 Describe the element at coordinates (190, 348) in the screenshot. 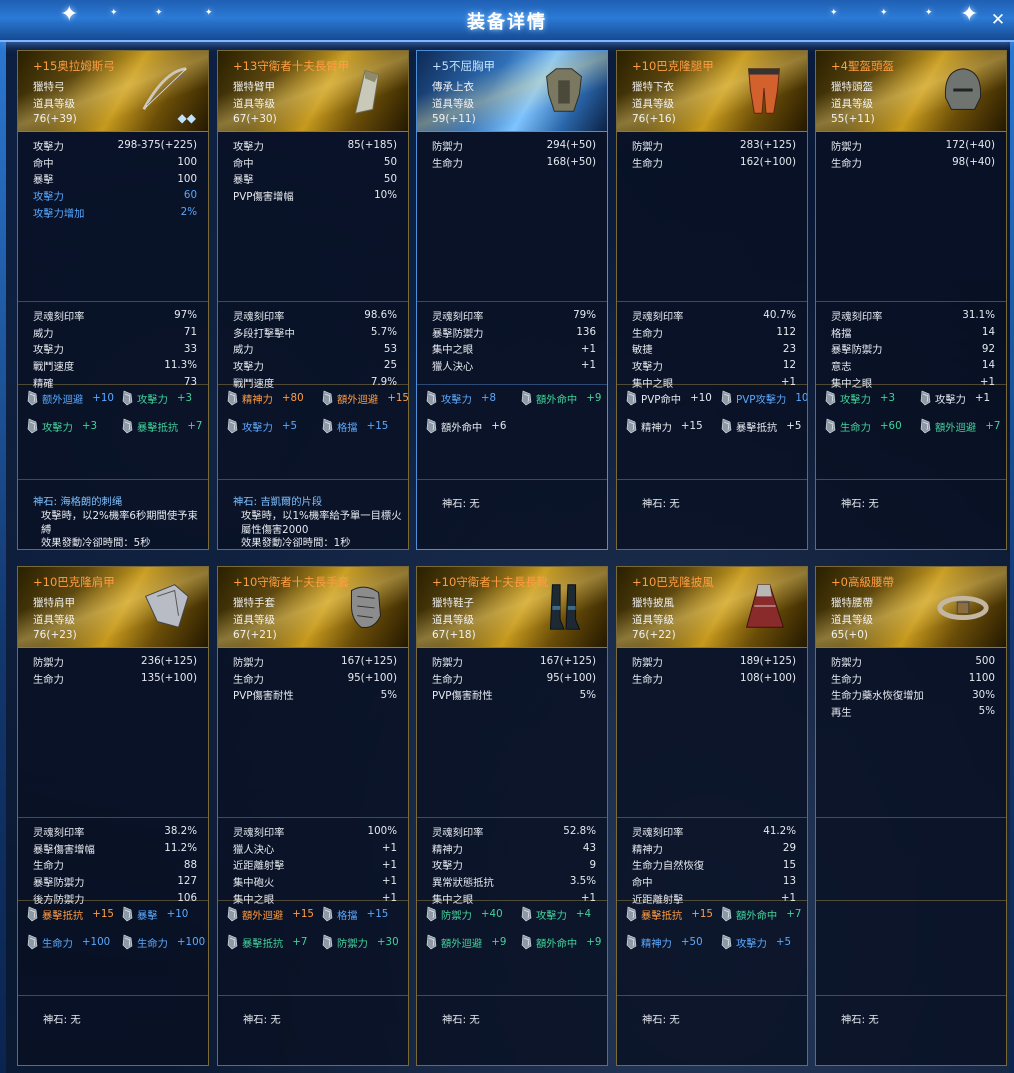

I see `stat-value: 33` at that location.